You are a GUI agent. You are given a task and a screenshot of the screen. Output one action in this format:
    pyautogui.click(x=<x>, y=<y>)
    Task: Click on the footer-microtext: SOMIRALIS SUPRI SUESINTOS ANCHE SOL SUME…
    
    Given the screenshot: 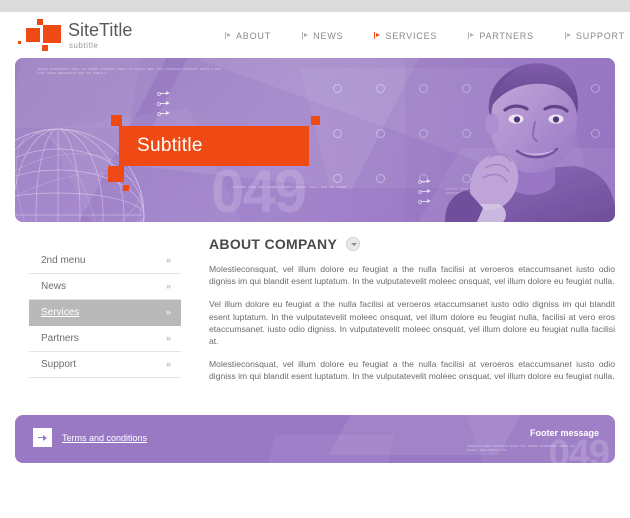 What is the action you would take?
    pyautogui.click(x=521, y=448)
    